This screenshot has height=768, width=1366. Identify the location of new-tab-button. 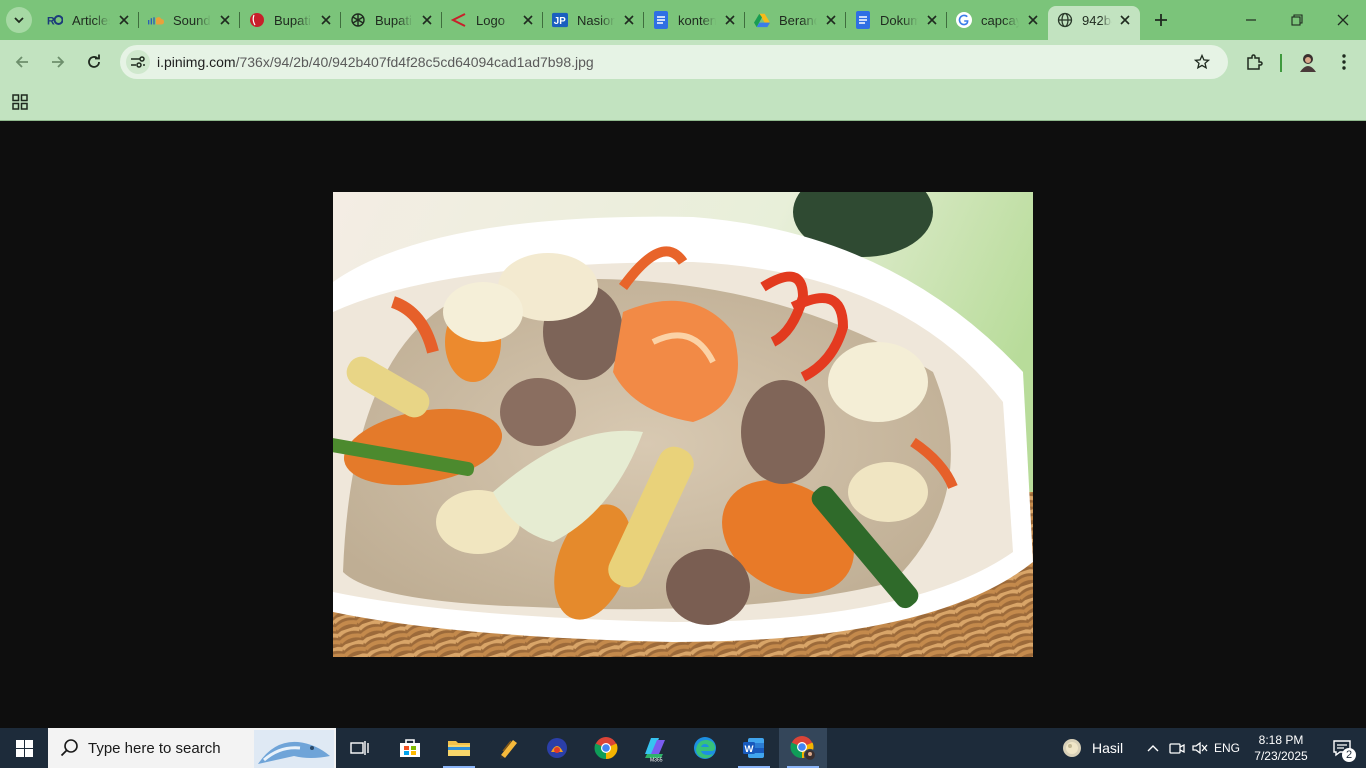
(1161, 20).